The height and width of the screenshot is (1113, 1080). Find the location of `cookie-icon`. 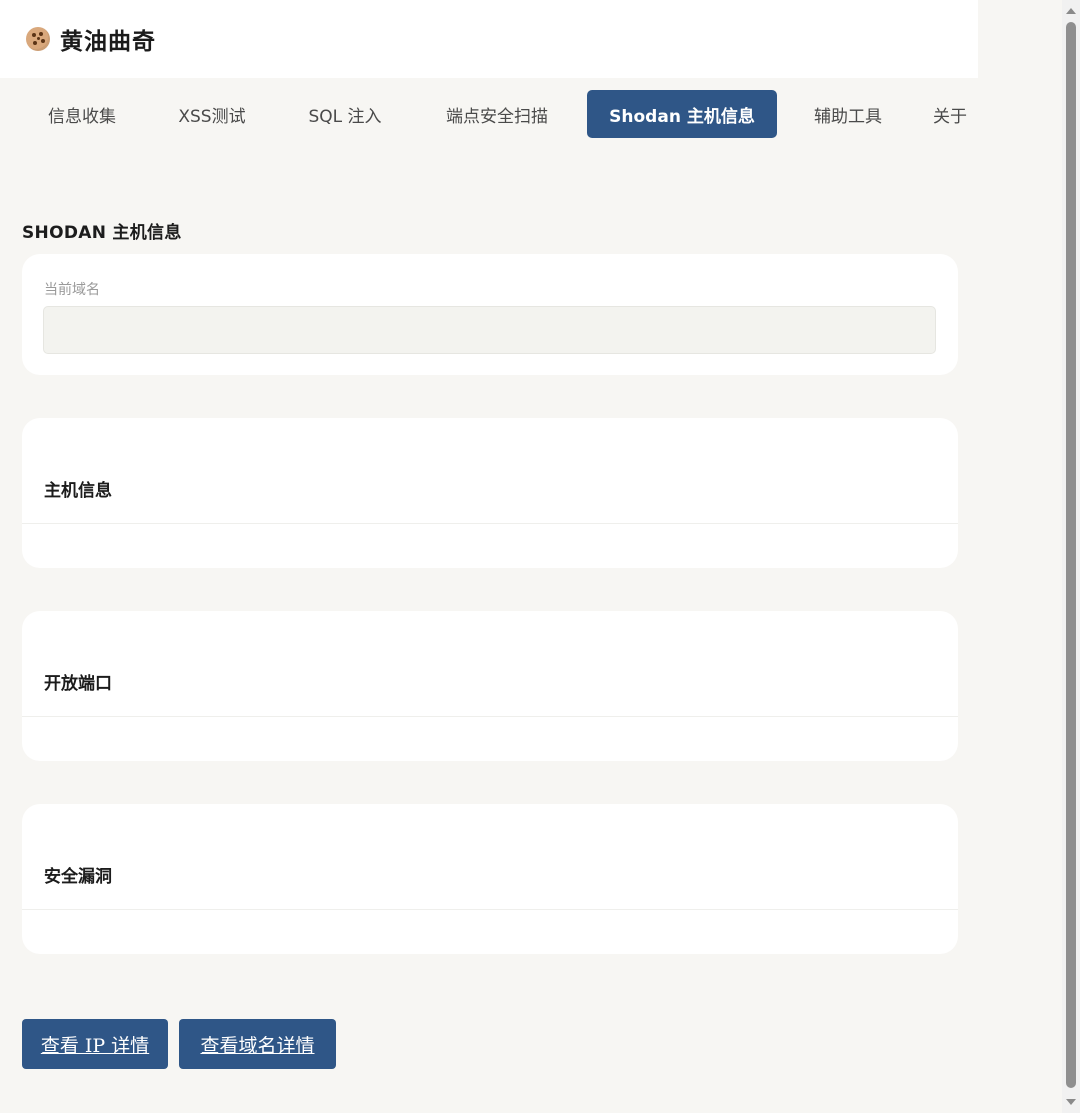

cookie-icon is located at coordinates (38, 39).